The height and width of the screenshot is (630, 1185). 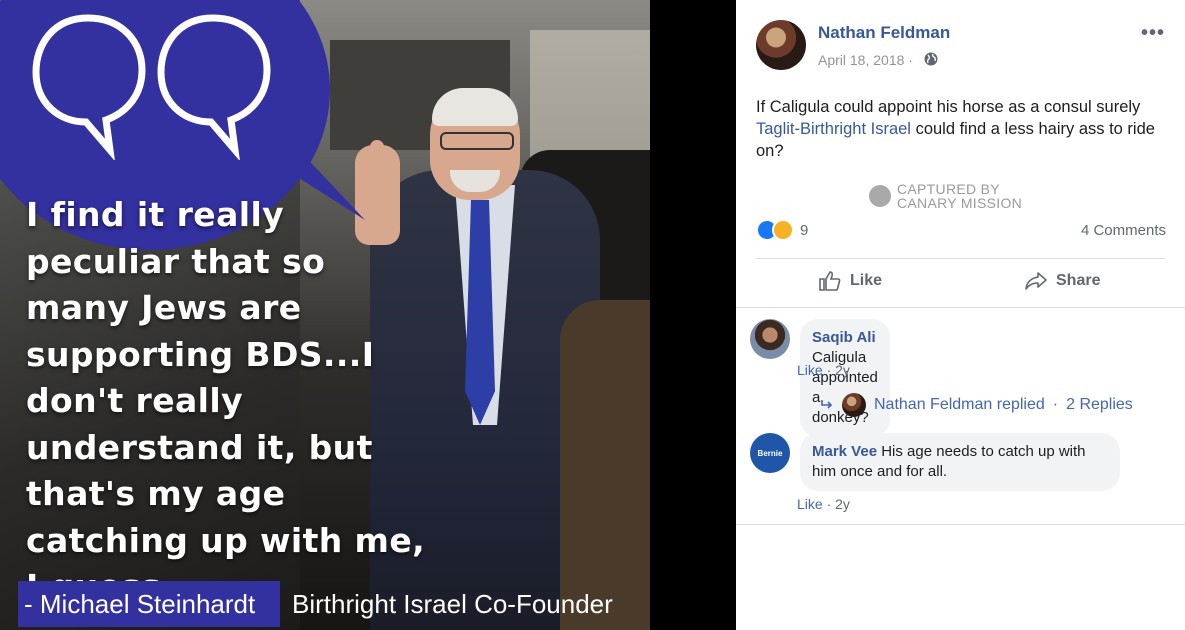 I want to click on post-date: April 18, 2018 ·, so click(x=865, y=60).